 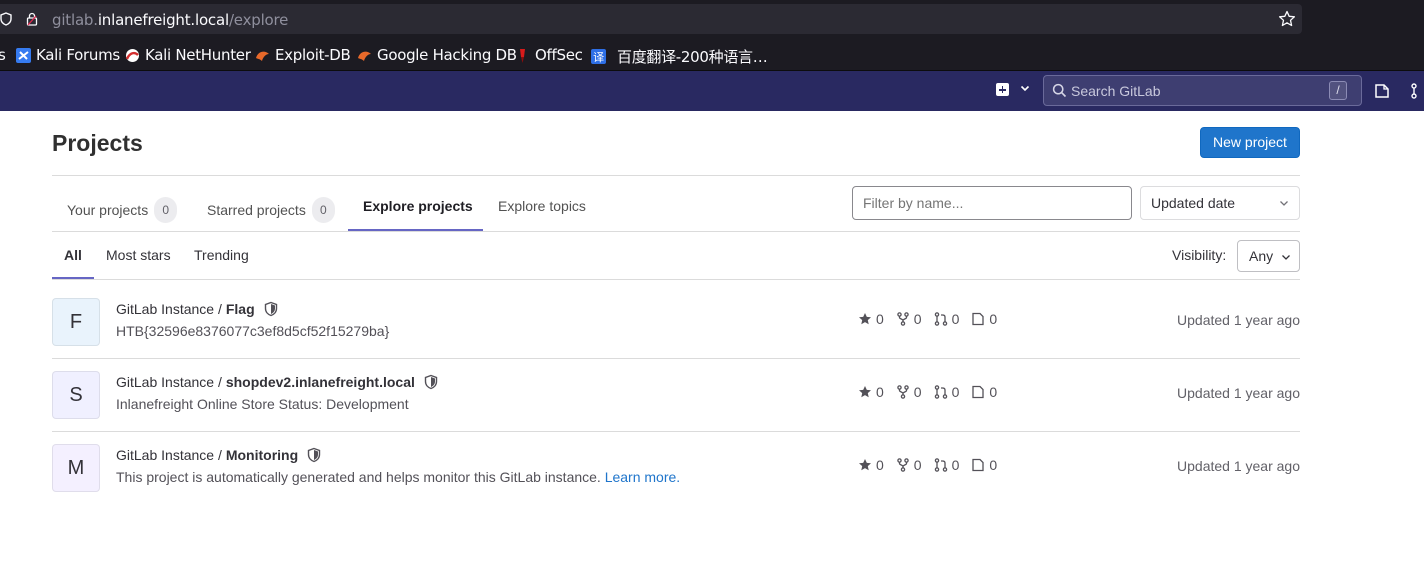 I want to click on tab-explore-topics: Explore topics, so click(x=542, y=206).